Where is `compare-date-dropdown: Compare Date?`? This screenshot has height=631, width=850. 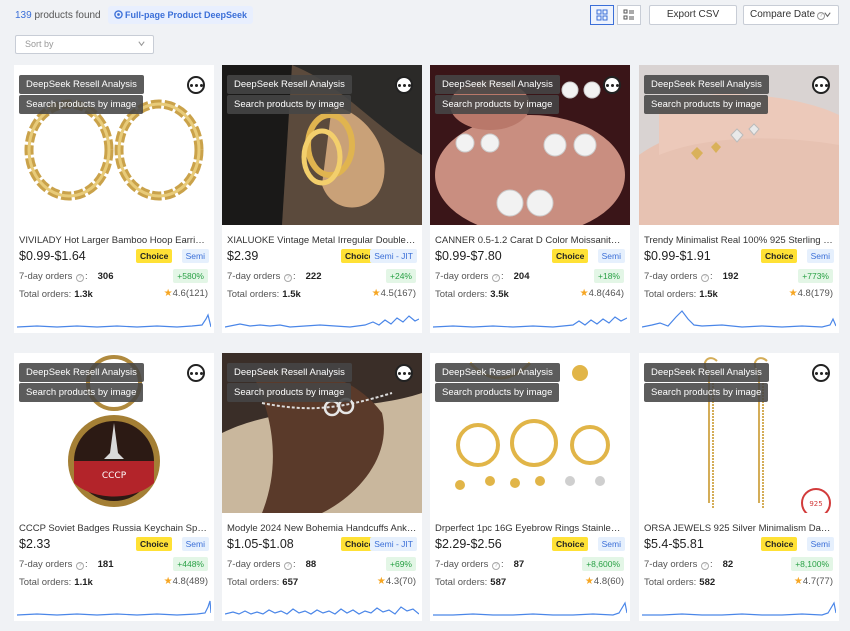
compare-date-dropdown: Compare Date? is located at coordinates (791, 15).